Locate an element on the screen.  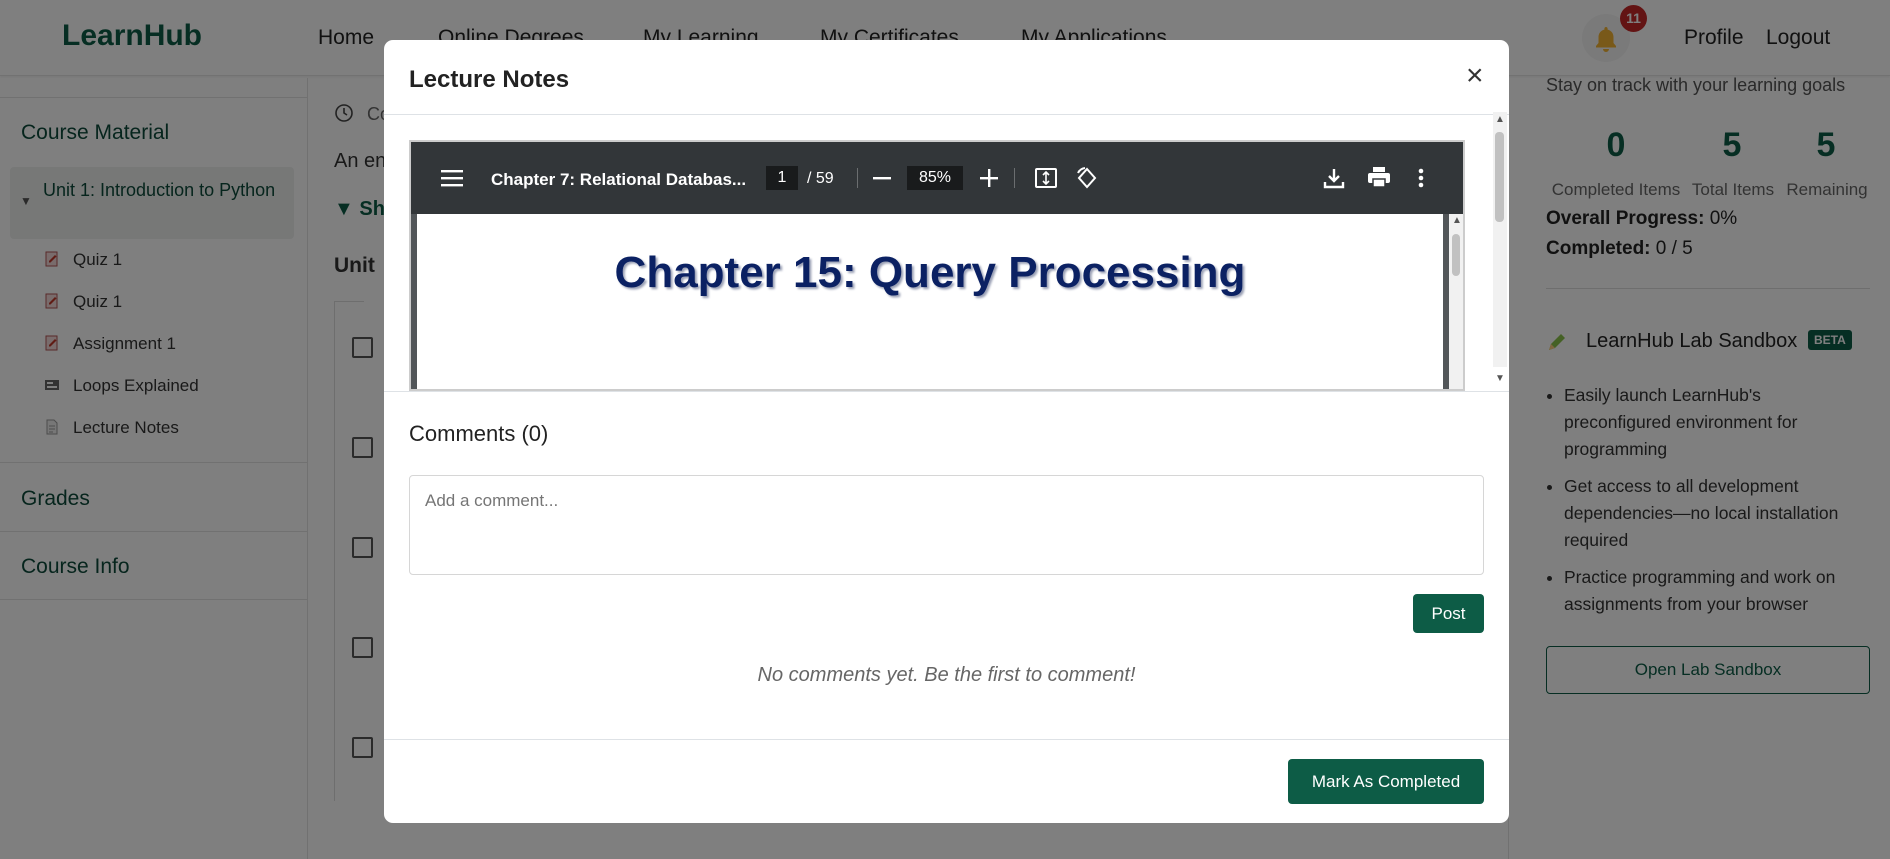
modal-header-divider is located at coordinates (946, 114).